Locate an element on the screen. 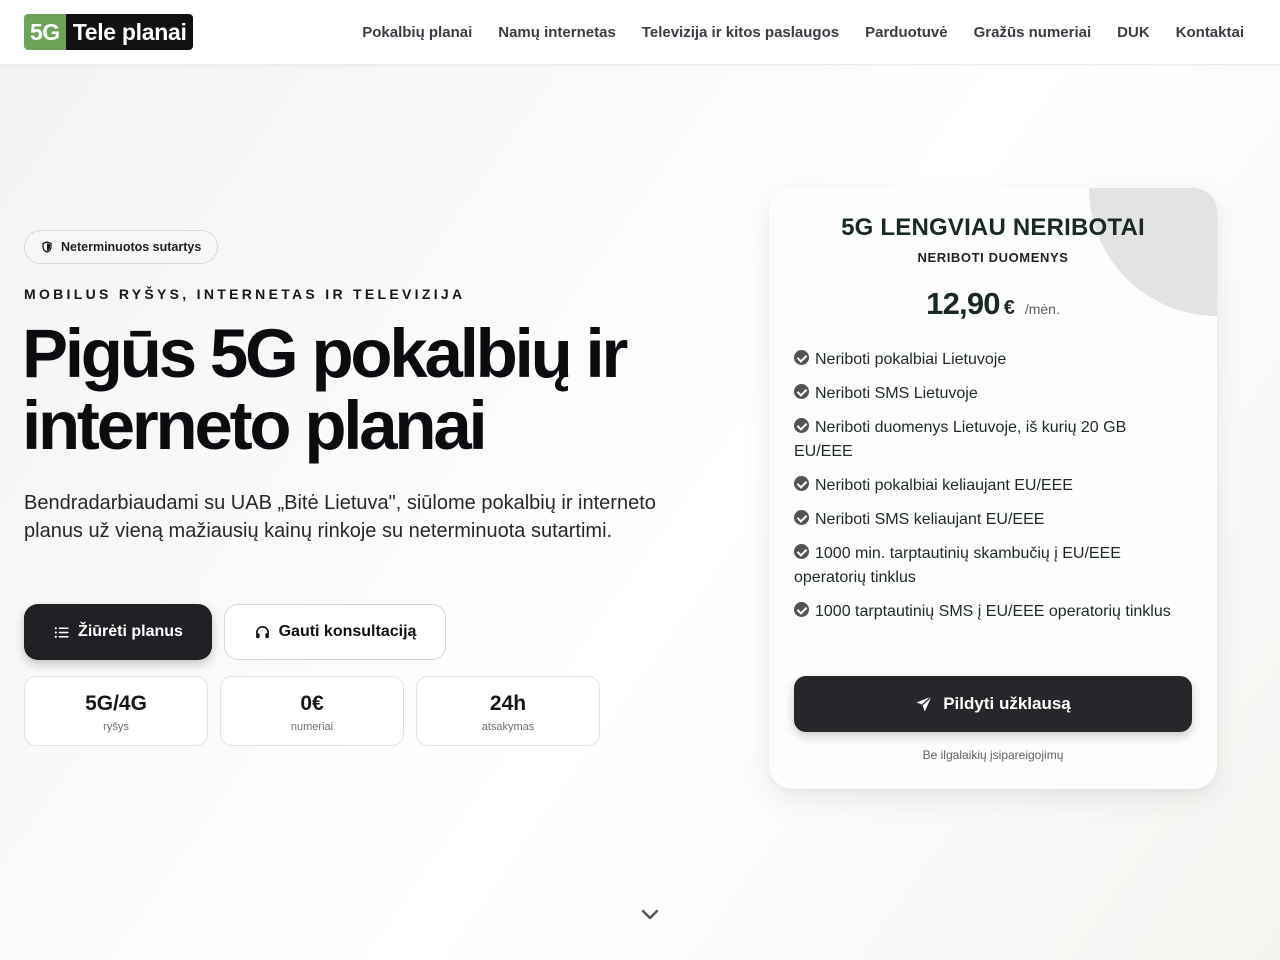 Image resolution: width=1280 pixels, height=960 pixels. headset-icon is located at coordinates (262, 631).